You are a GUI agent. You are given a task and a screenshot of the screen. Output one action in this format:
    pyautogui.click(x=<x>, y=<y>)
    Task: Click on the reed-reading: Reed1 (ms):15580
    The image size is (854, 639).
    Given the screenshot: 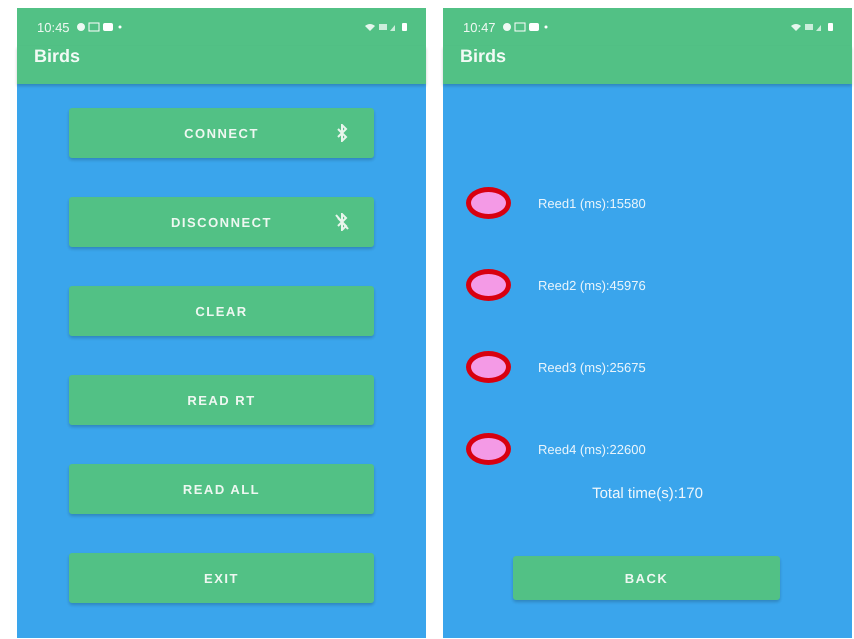 What is the action you would take?
    pyautogui.click(x=592, y=203)
    